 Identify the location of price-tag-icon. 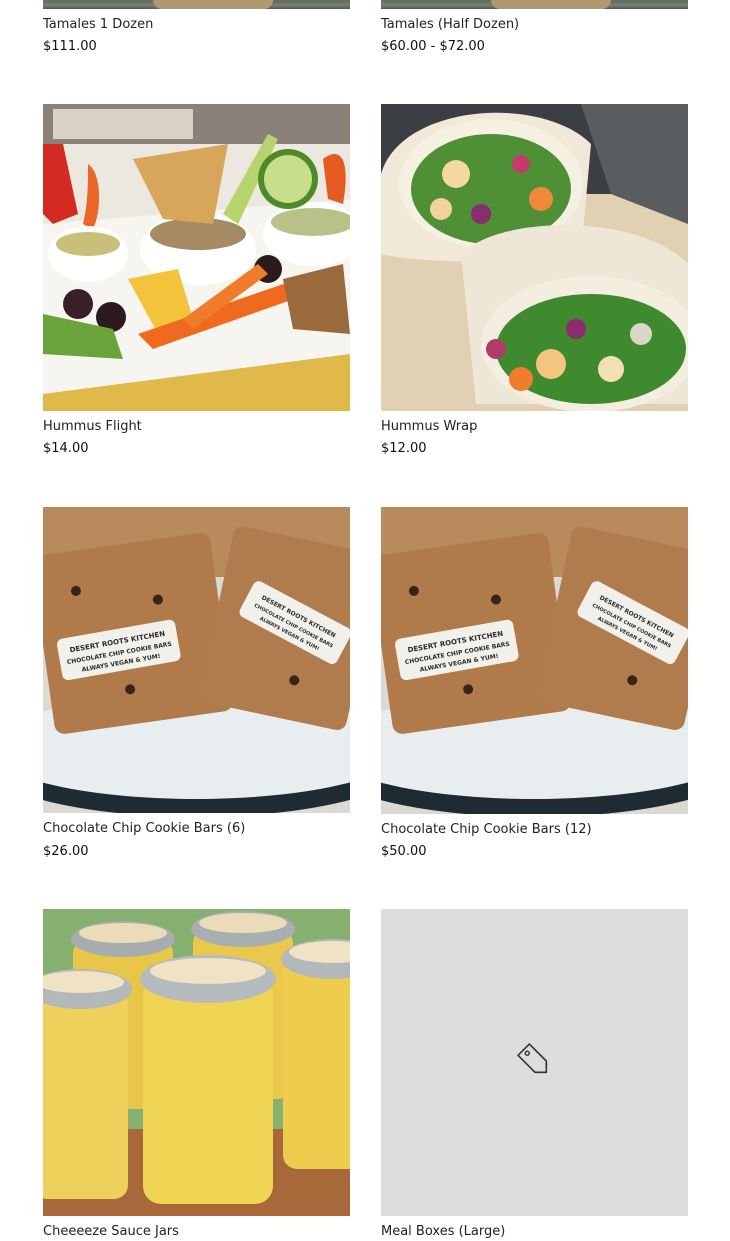
(535, 1063).